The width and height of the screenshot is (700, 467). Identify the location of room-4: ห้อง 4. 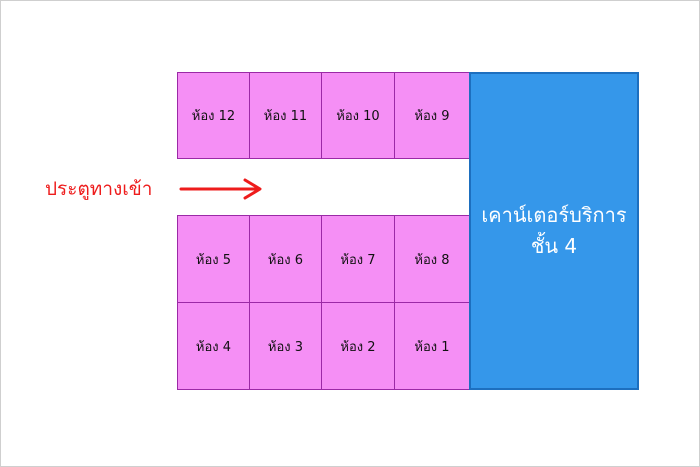
(213, 346).